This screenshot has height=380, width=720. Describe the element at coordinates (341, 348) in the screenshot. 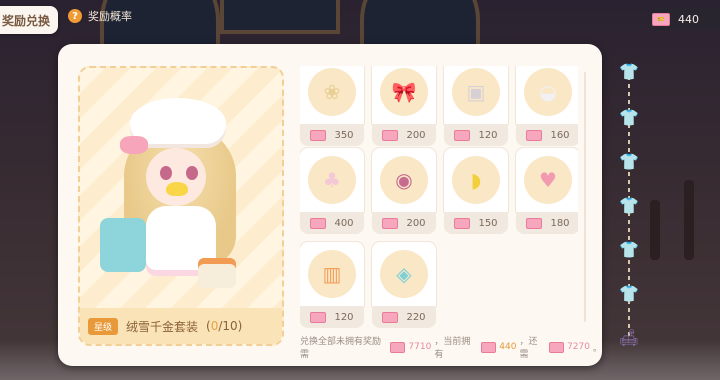

I see `footer-need-text: 兑换全部未拥有奖励需` at that location.